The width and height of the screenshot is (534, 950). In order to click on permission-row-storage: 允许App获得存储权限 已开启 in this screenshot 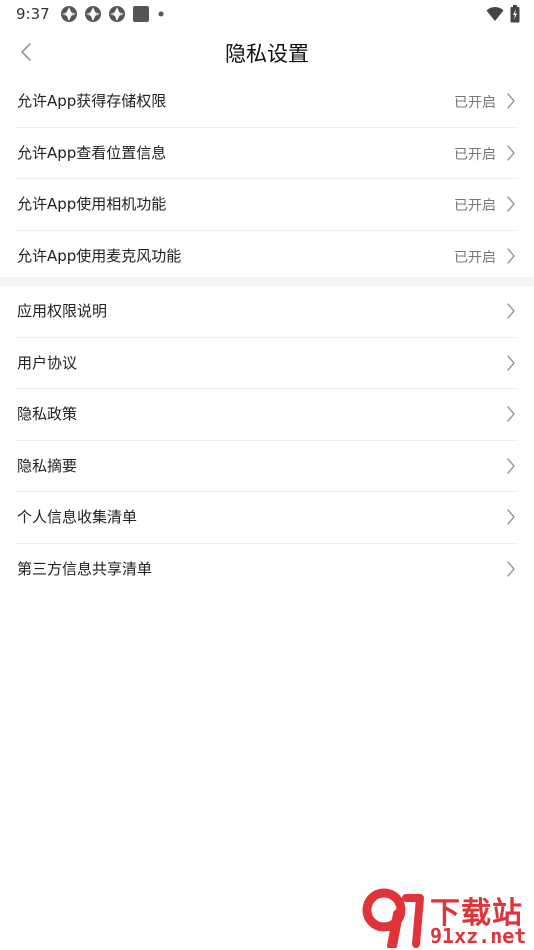, I will do `click(267, 102)`.